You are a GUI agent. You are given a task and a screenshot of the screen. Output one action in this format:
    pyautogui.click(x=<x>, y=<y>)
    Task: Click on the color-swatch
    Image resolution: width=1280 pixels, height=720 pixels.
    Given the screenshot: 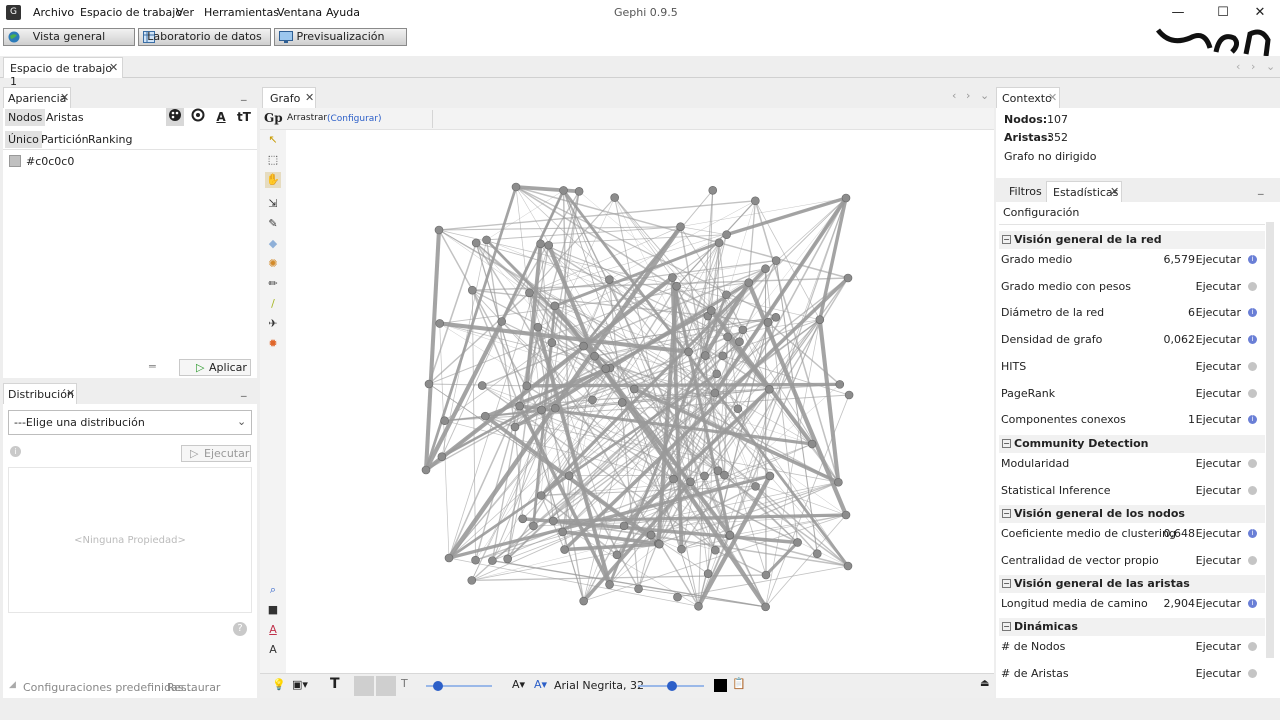 What is the action you would take?
    pyautogui.click(x=15, y=161)
    